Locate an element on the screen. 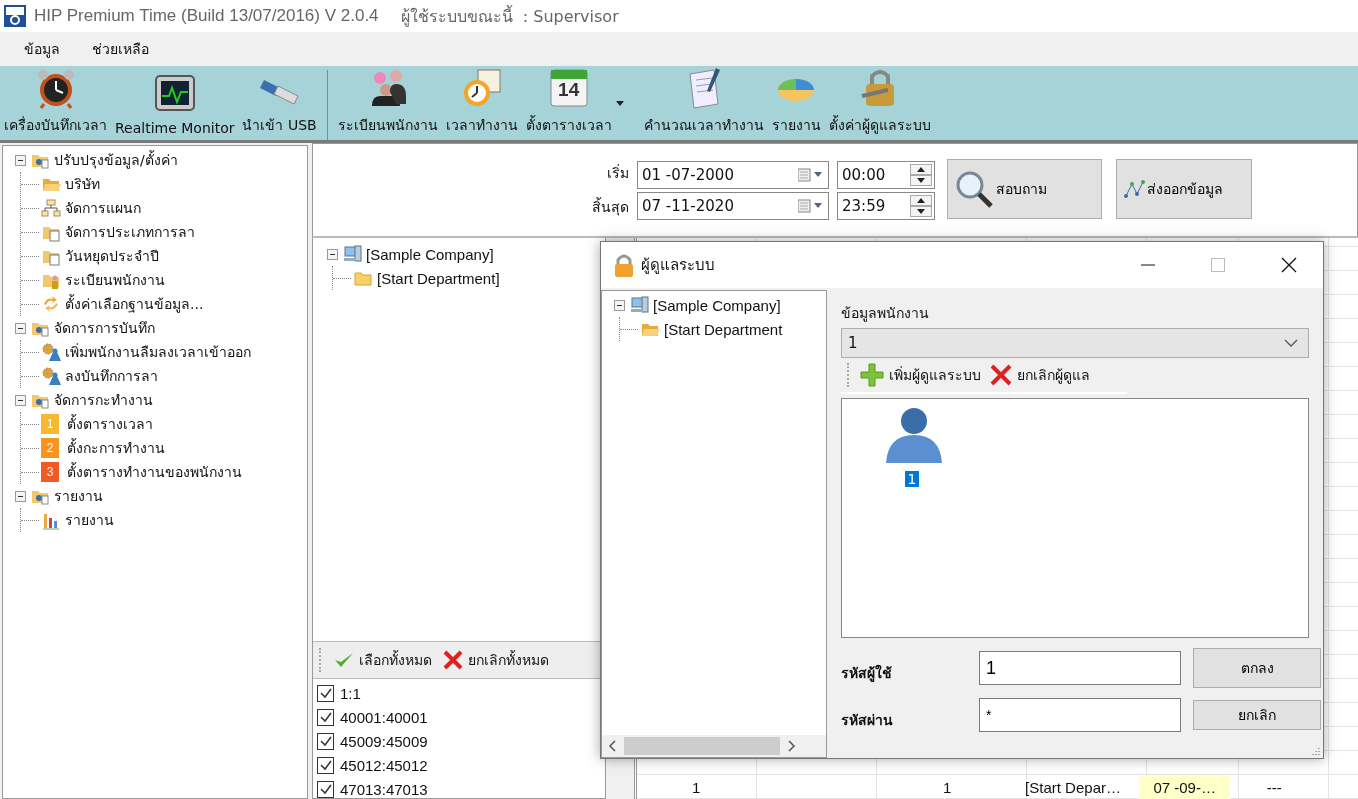 The width and height of the screenshot is (1358, 799). select-all-button: เลือกทั้งหมด is located at coordinates (382, 660).